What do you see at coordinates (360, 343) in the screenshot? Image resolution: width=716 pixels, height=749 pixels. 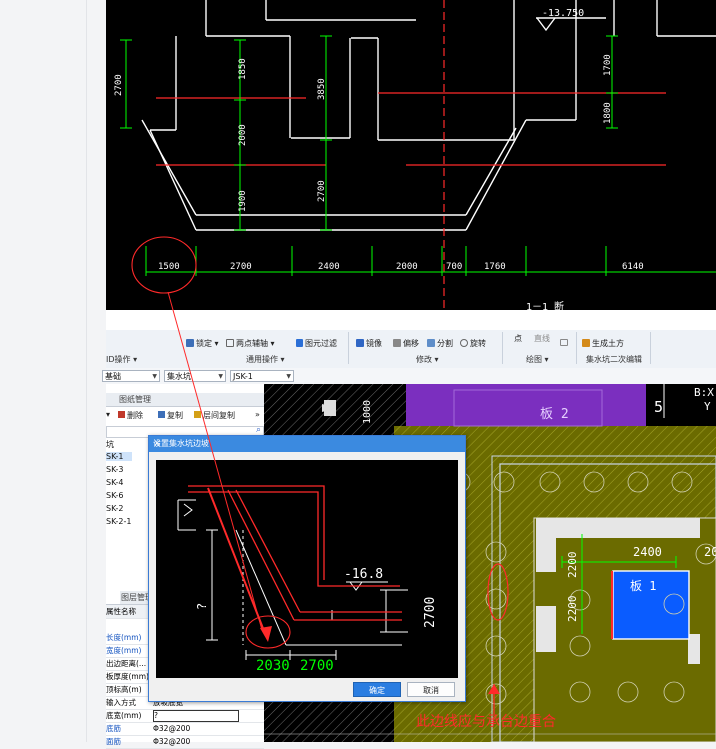 I see `mirror-icon` at bounding box center [360, 343].